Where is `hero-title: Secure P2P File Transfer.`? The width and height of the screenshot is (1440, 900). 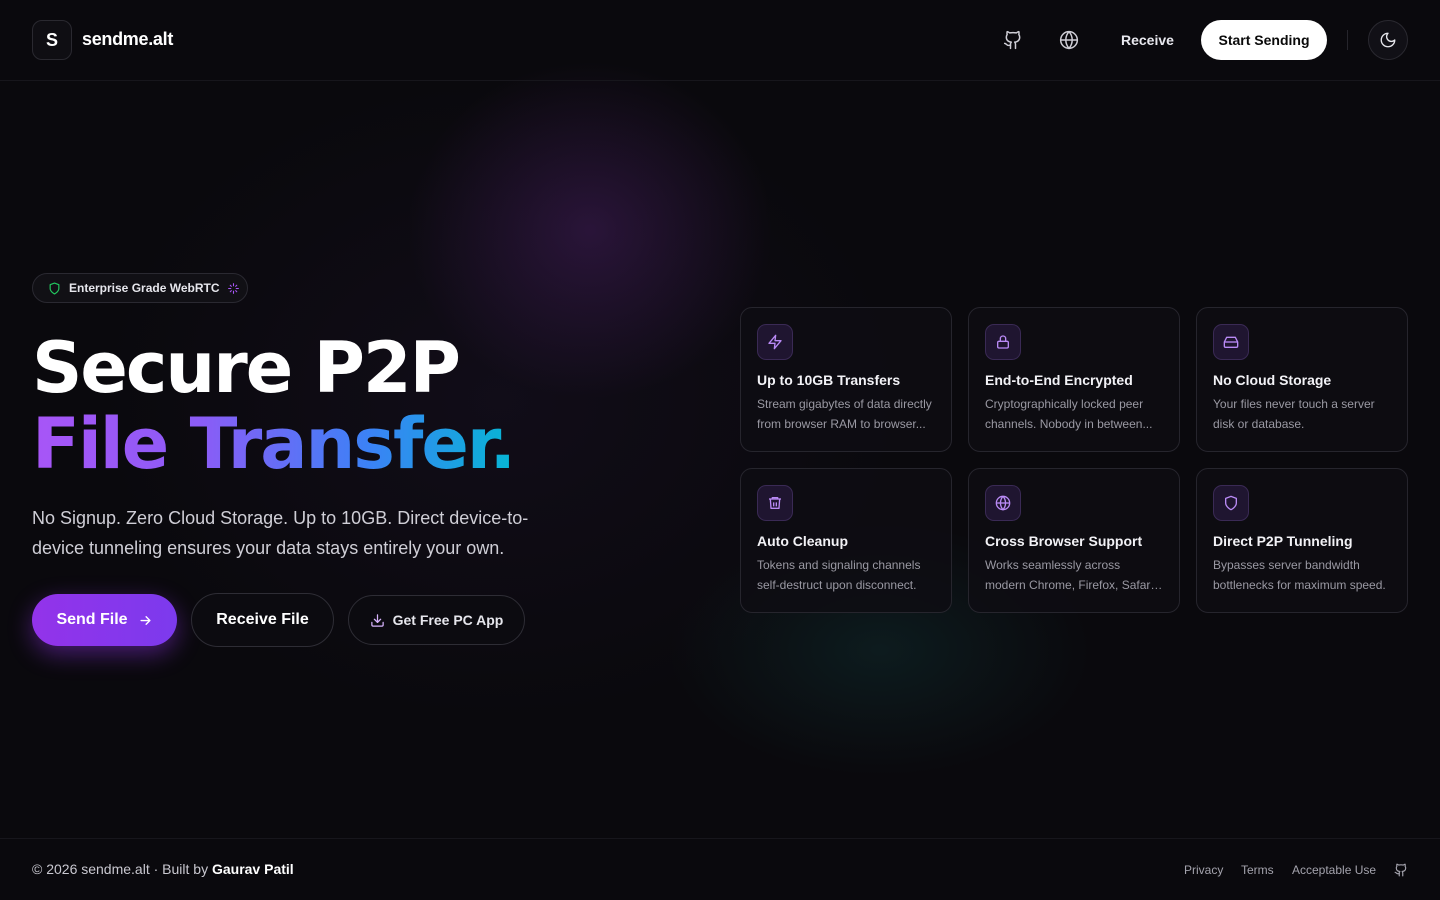 hero-title: Secure P2P File Transfer. is located at coordinates (274, 406).